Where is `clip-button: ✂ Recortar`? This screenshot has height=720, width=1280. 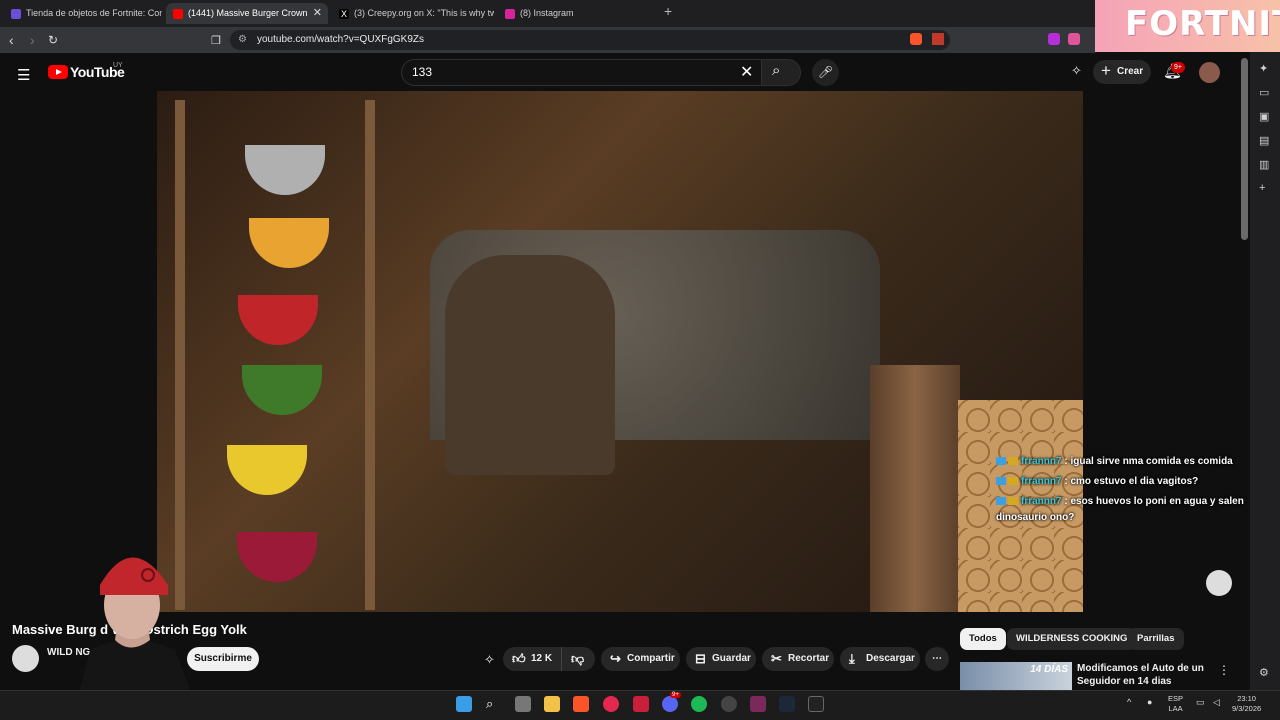
clip-button: ✂ Recortar is located at coordinates (798, 659).